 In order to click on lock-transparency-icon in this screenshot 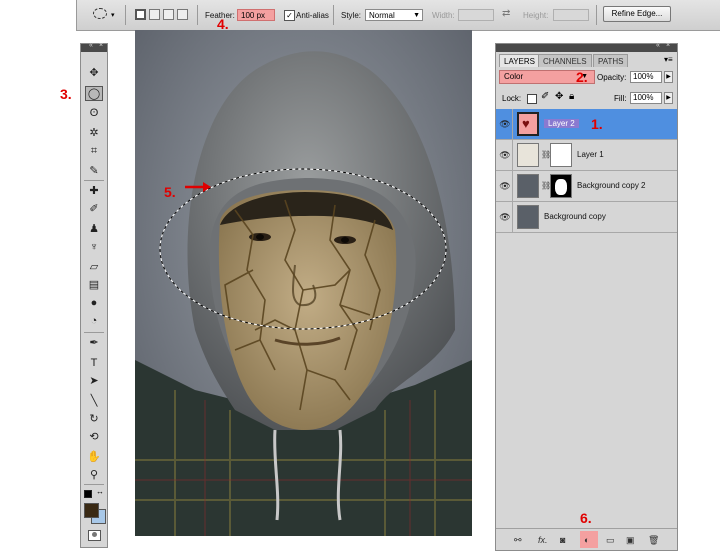, I will do `click(532, 99)`.